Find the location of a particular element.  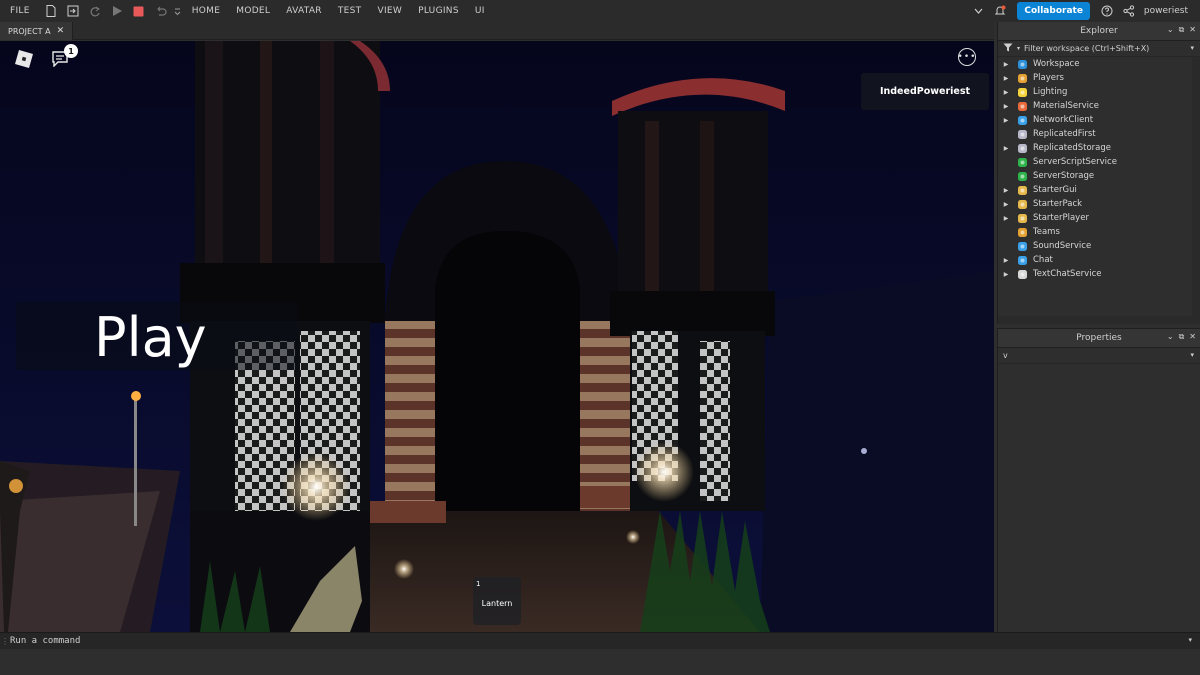

explorer-window-controls: ⌄ ⧉ ✕ is located at coordinates (1181, 30).